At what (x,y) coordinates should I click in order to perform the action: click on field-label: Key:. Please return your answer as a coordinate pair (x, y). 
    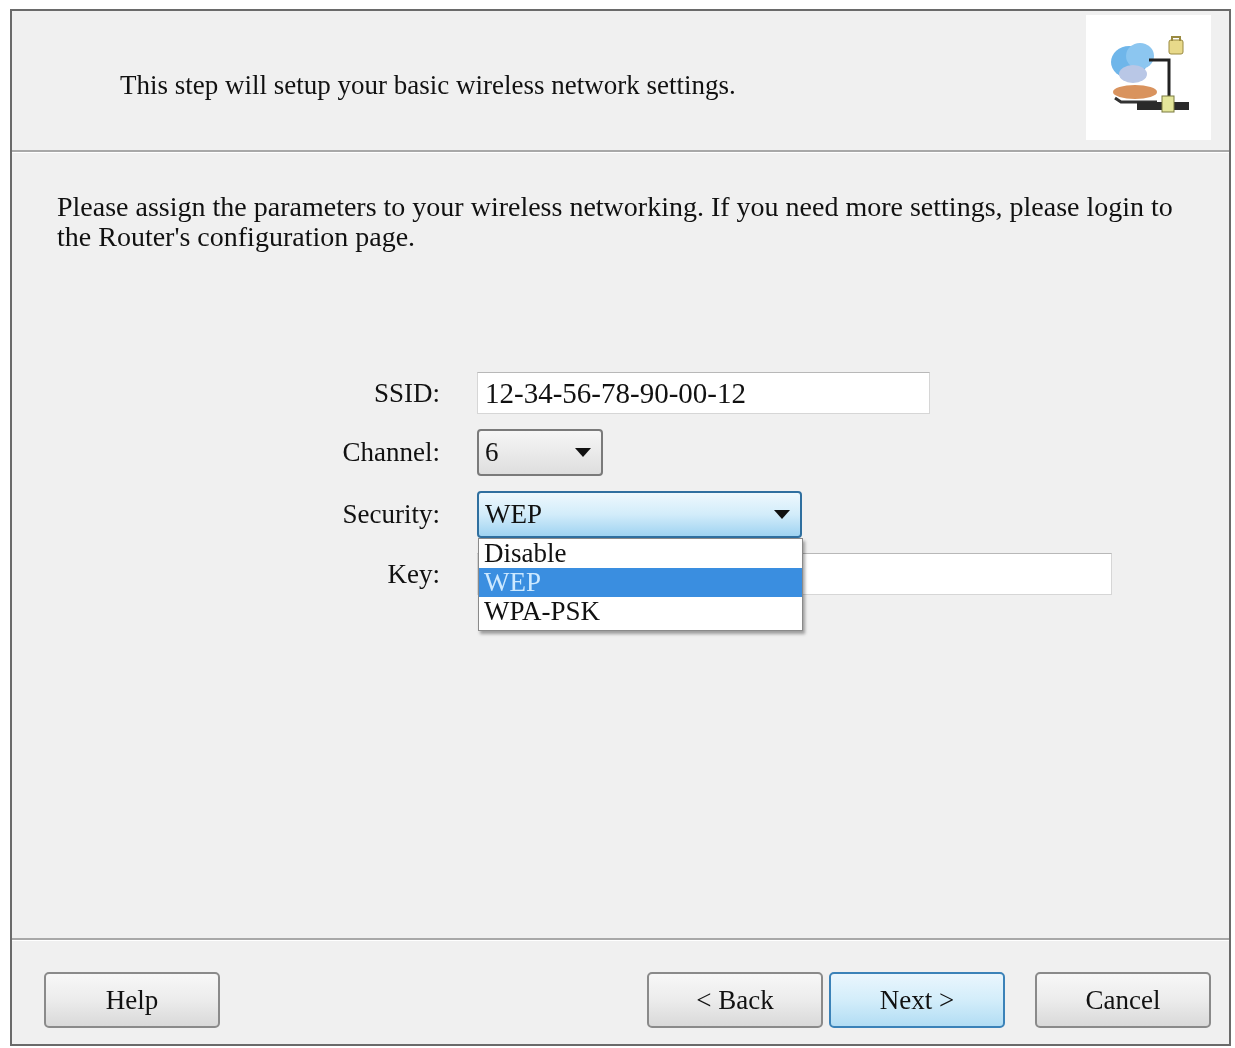
    Looking at the image, I should click on (413, 574).